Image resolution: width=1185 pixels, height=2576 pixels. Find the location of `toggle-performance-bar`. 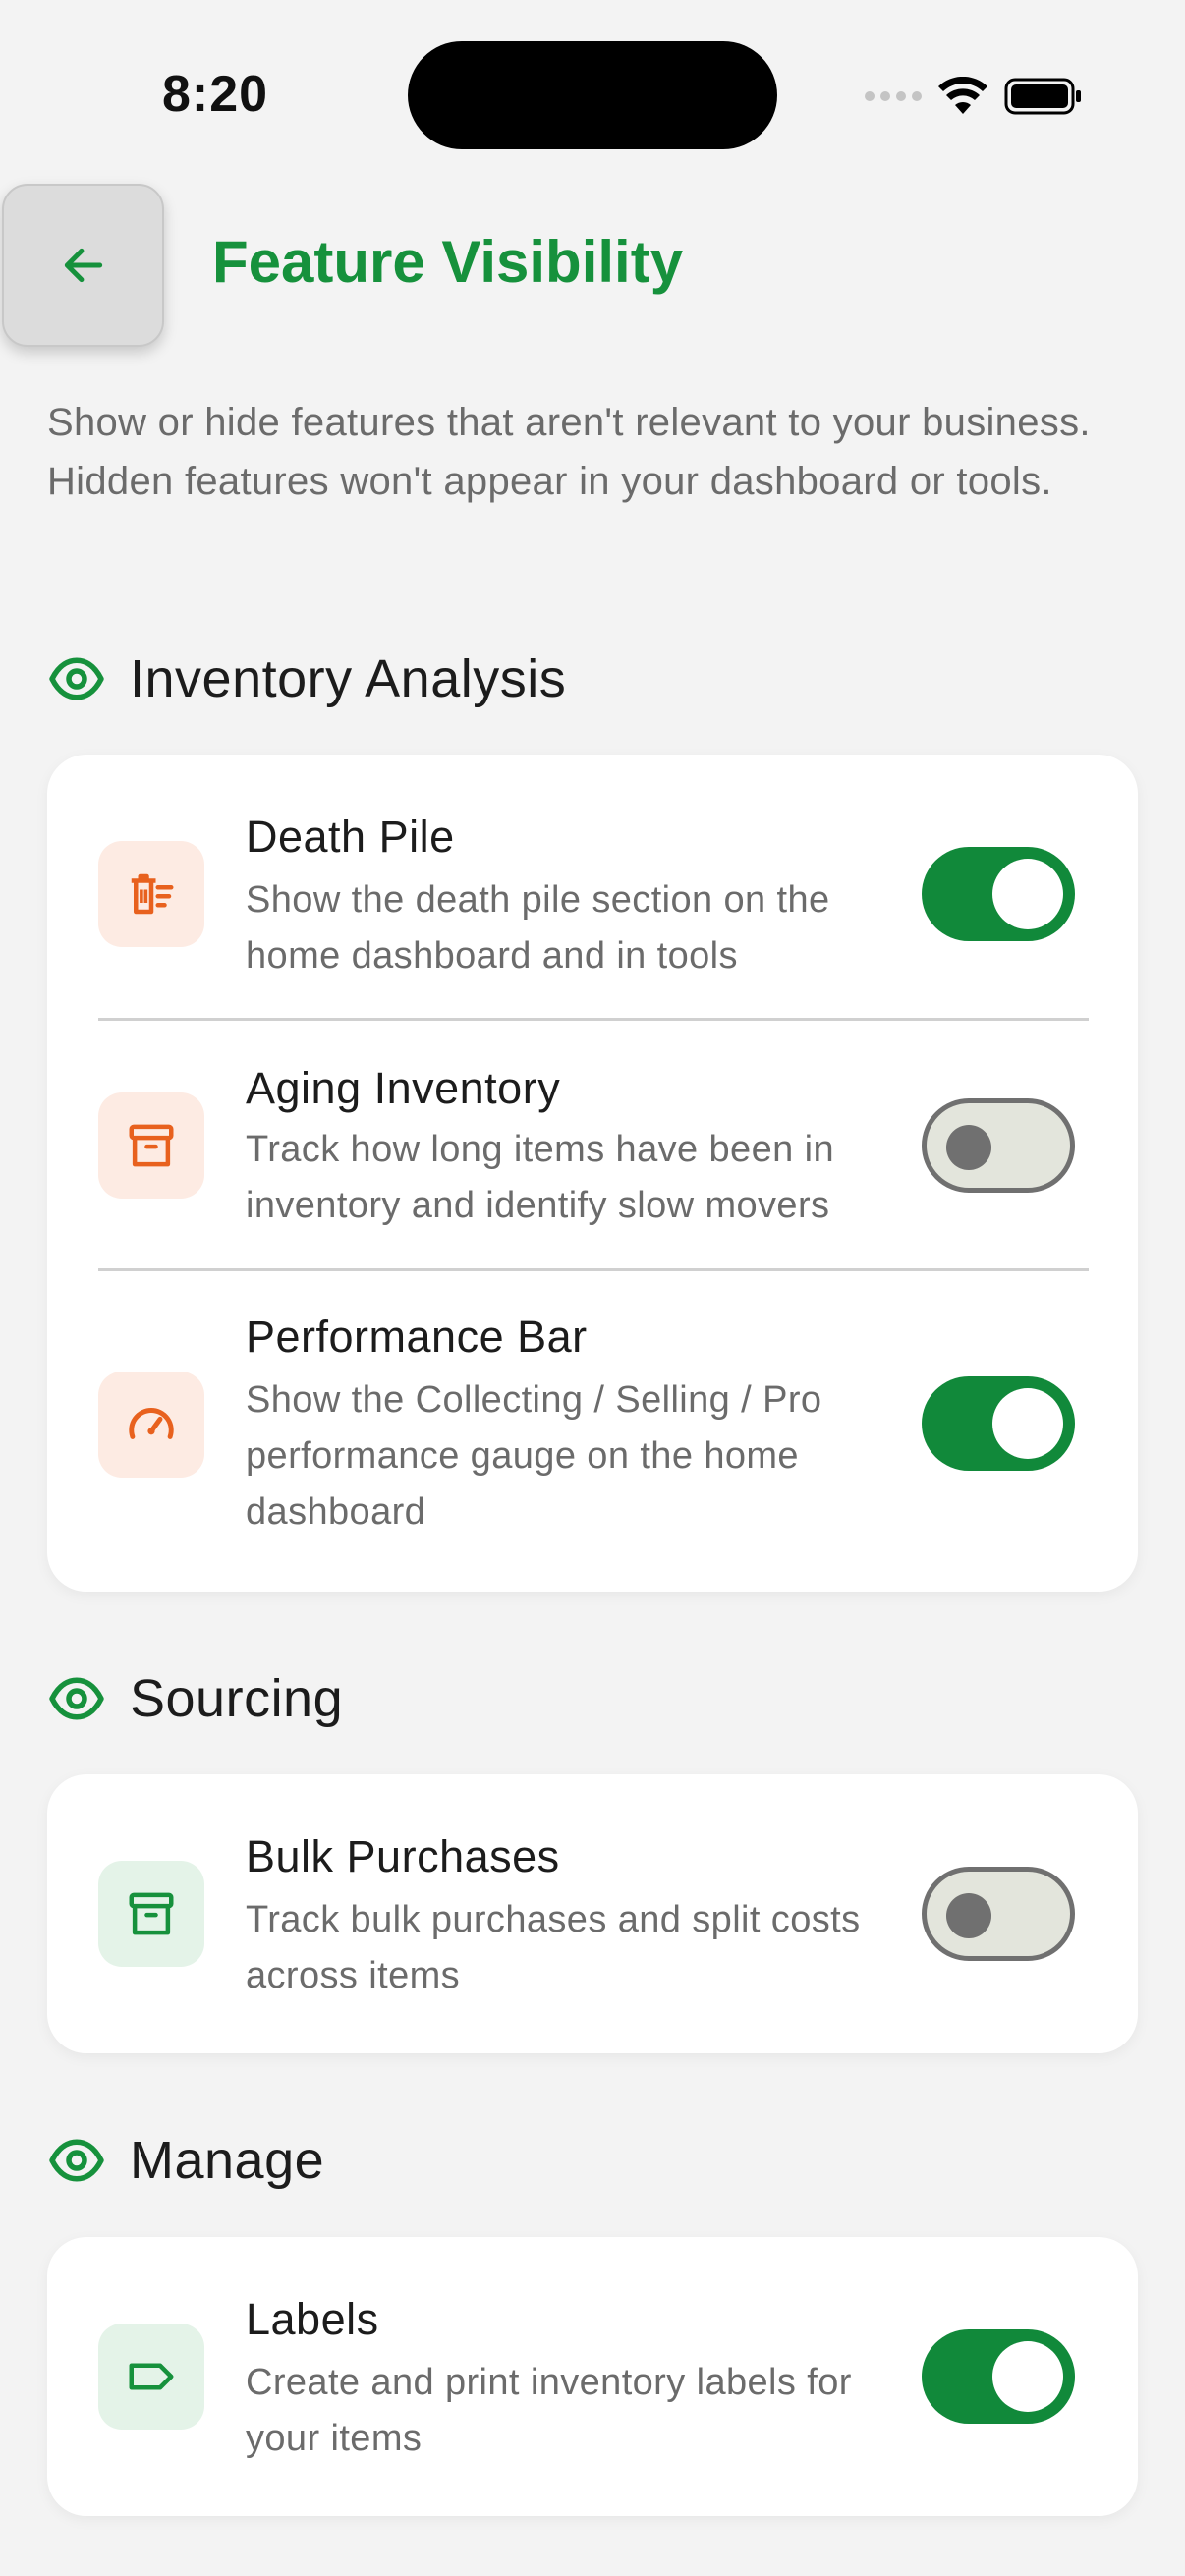

toggle-performance-bar is located at coordinates (999, 1423).